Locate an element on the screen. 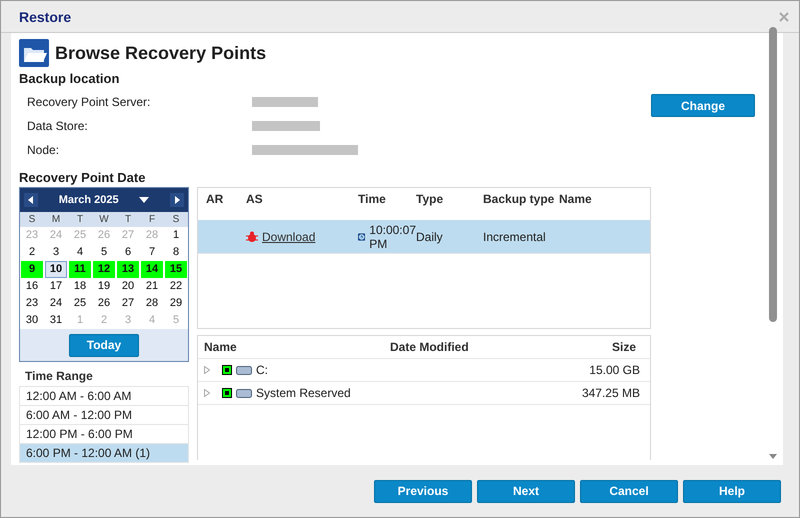  calendar-day: 10 is located at coordinates (56, 269).